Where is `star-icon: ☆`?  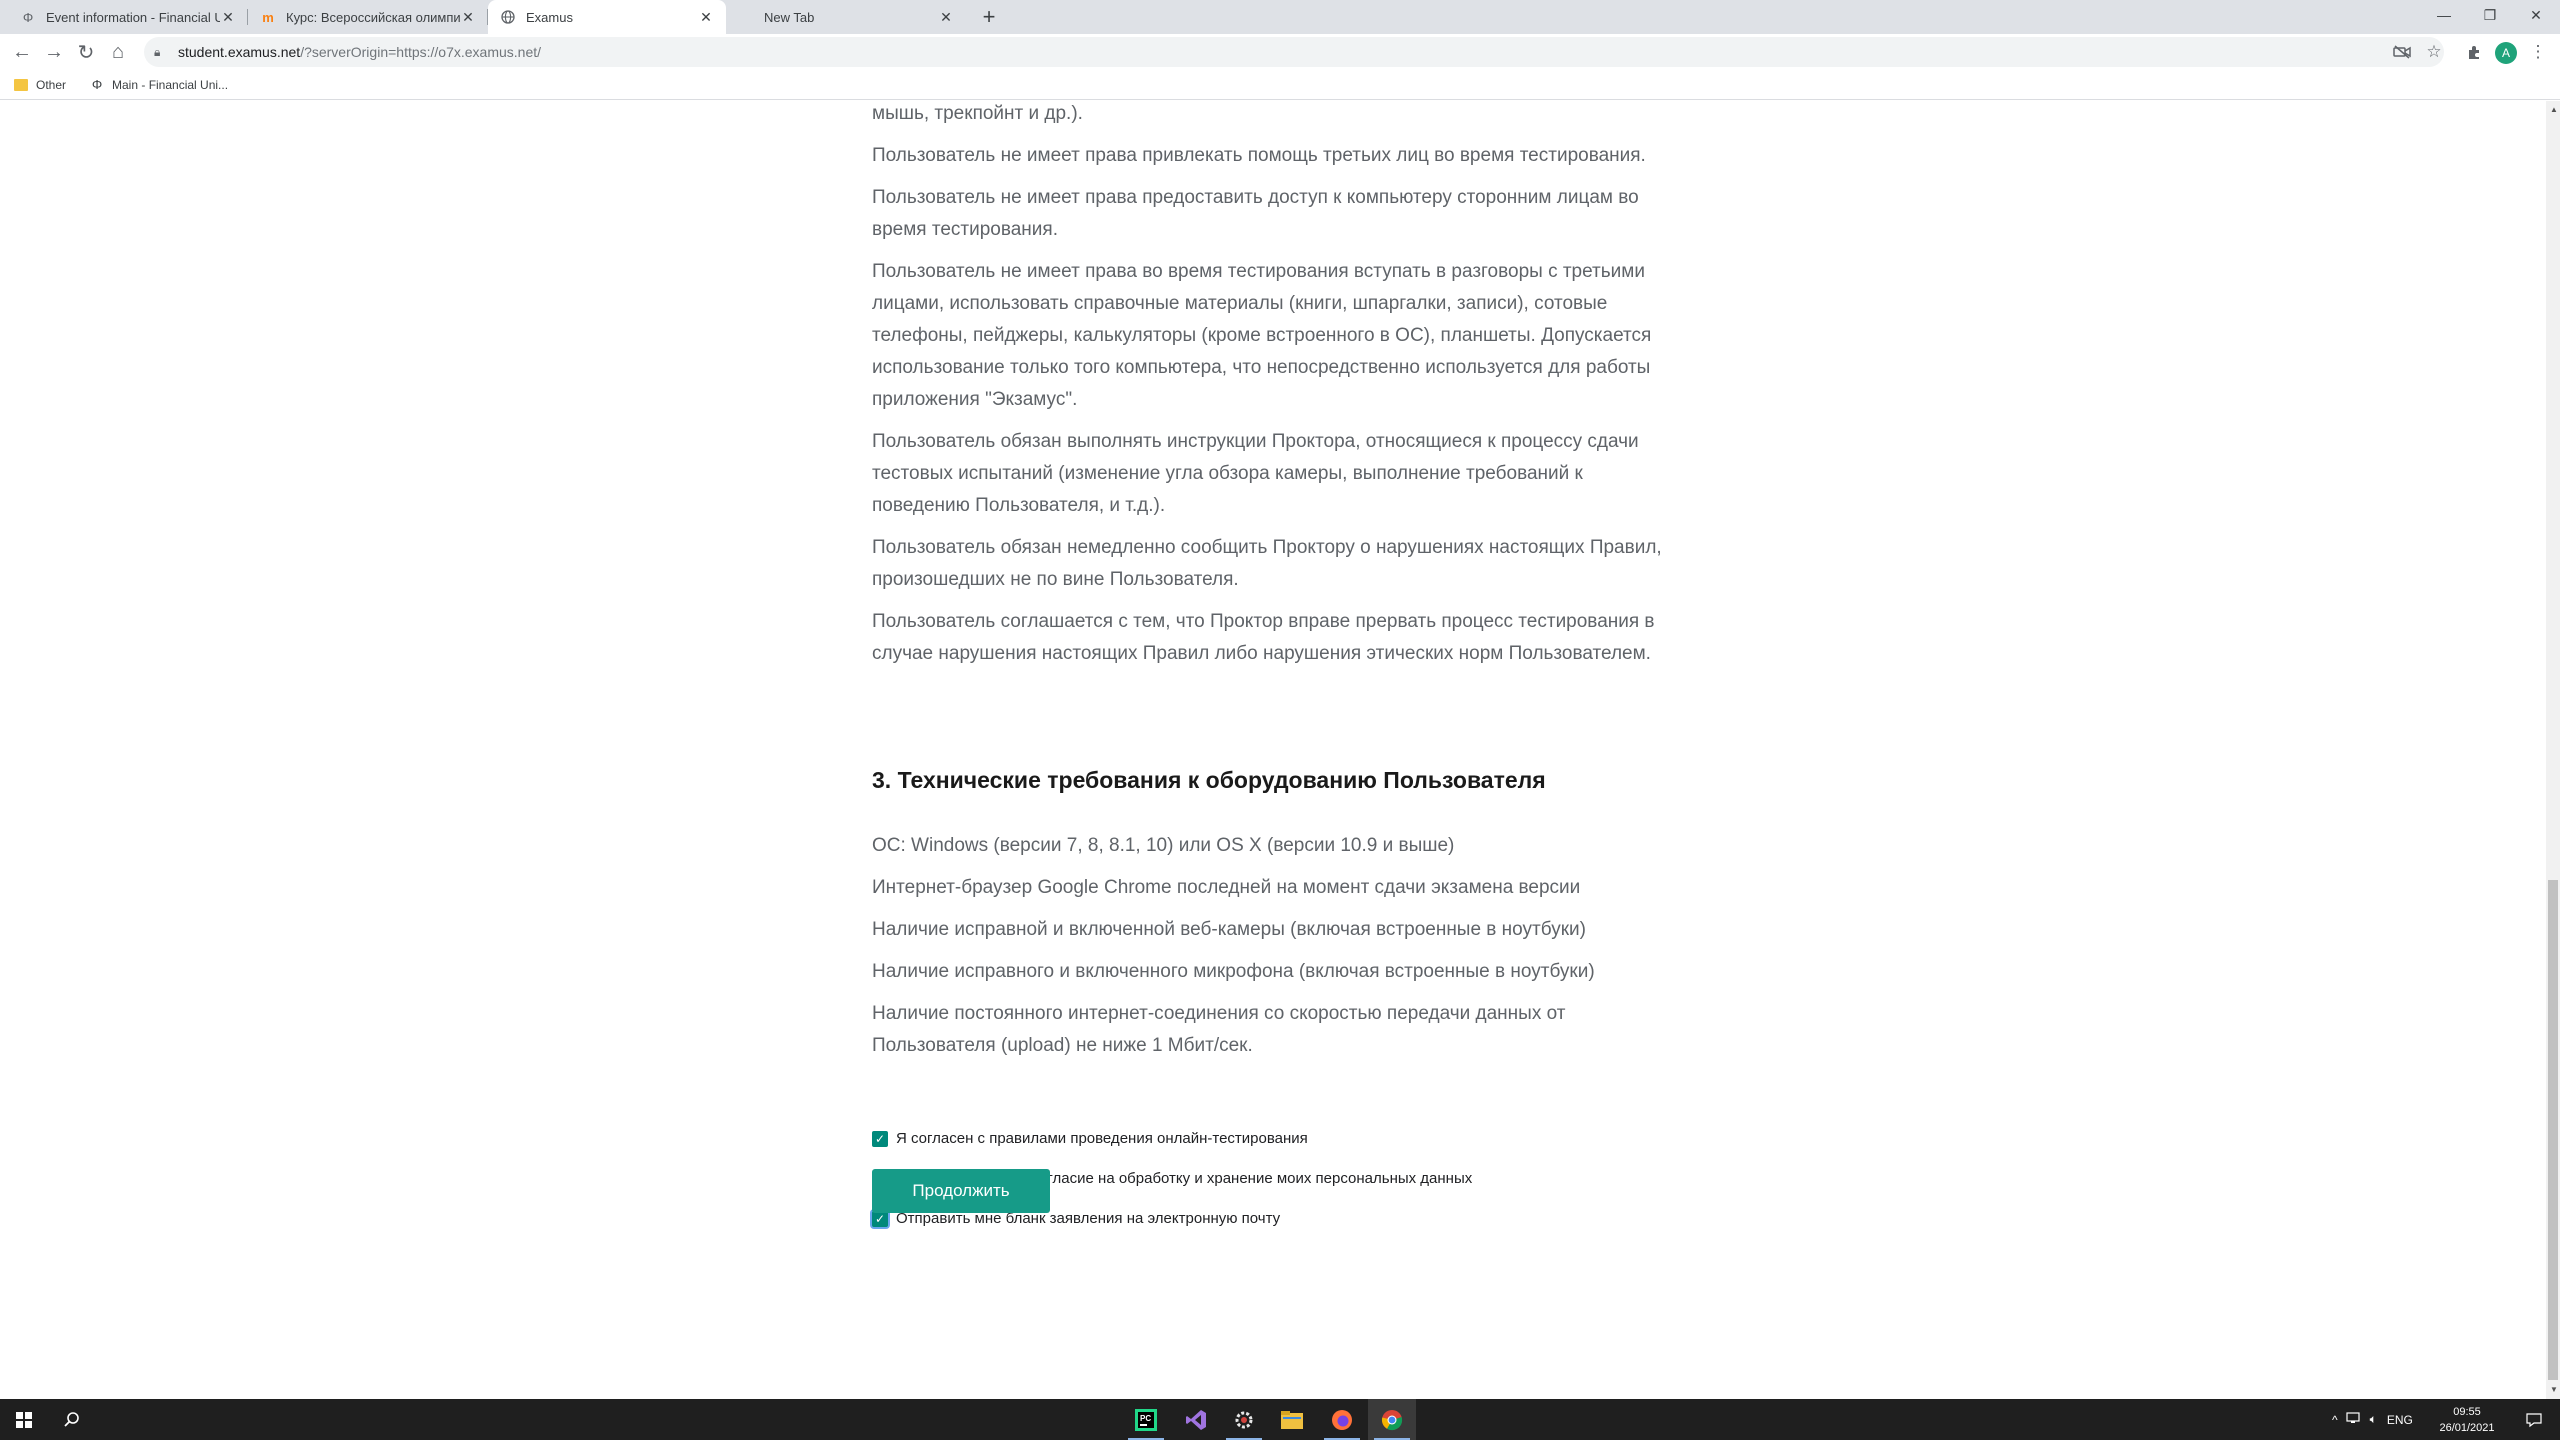 star-icon: ☆ is located at coordinates (2434, 52).